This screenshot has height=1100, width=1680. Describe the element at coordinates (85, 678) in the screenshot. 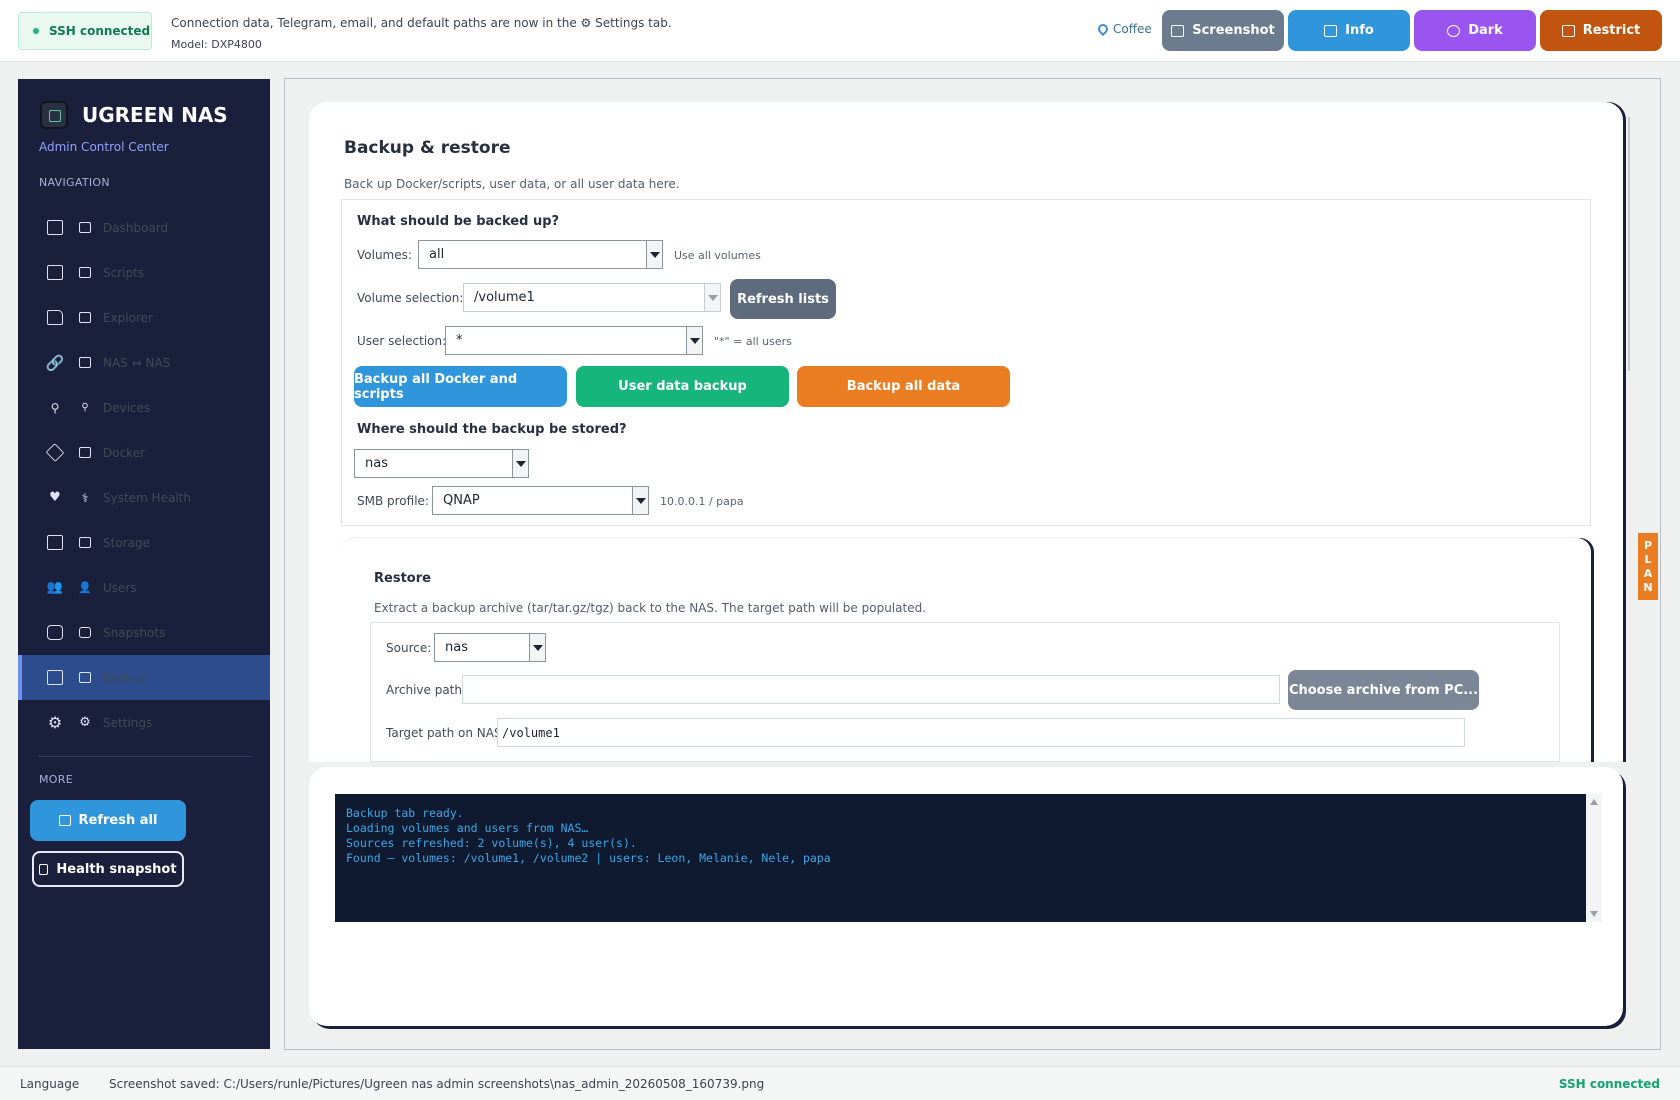

I see `backup-small-icon` at that location.